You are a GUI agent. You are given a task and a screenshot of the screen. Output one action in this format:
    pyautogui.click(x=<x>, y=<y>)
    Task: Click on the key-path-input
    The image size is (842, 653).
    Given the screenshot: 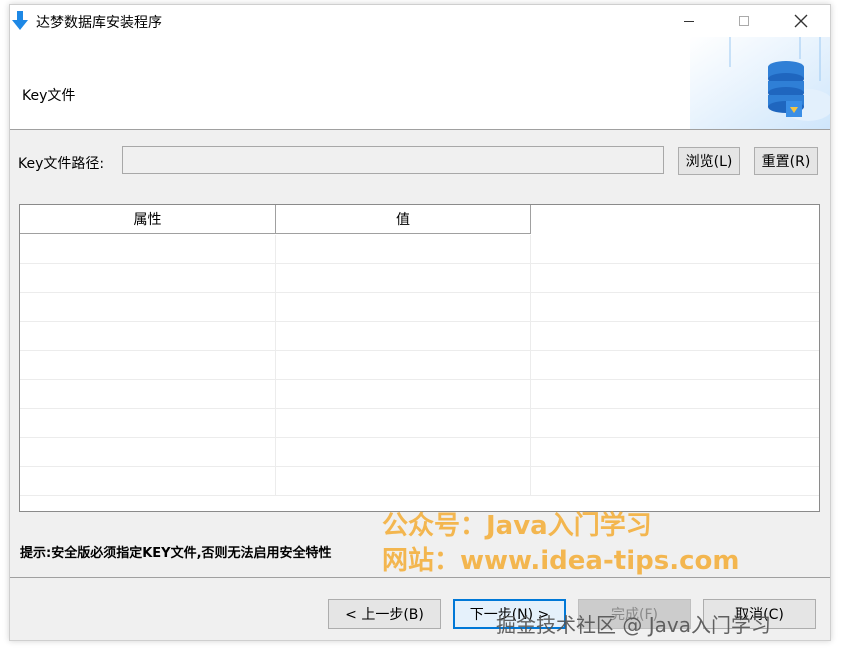 What is the action you would take?
    pyautogui.click(x=393, y=160)
    